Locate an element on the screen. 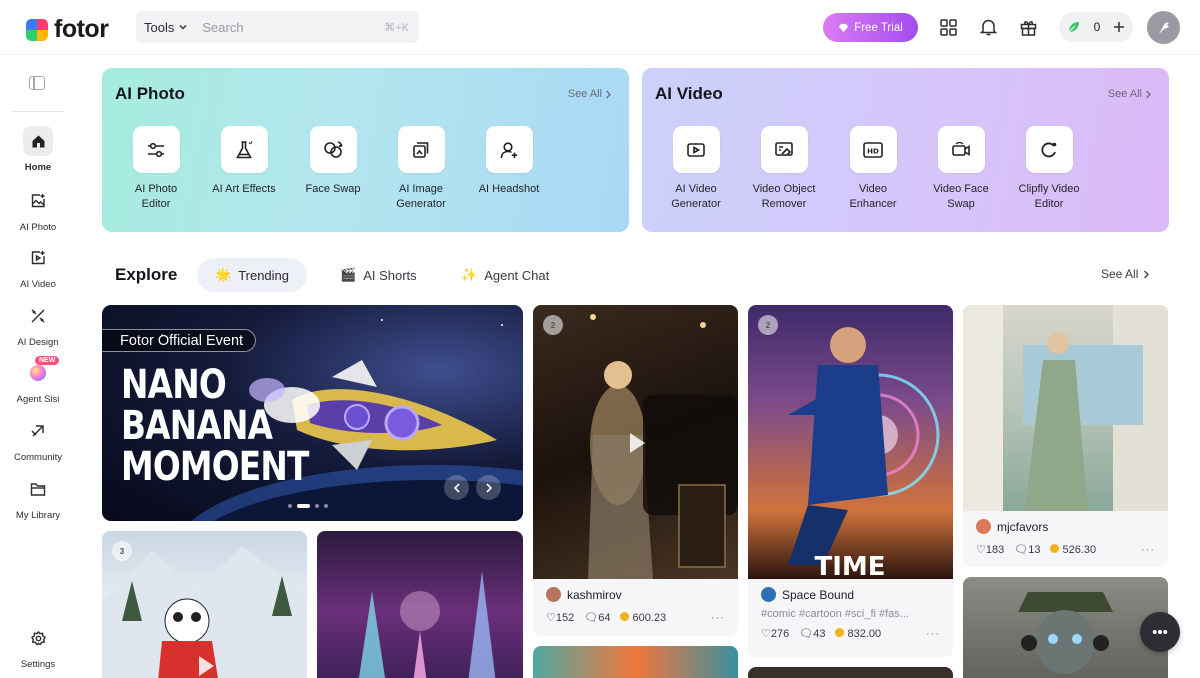 The width and height of the screenshot is (1200, 678). tool-face-swap: Face Swap is located at coordinates (333, 161).